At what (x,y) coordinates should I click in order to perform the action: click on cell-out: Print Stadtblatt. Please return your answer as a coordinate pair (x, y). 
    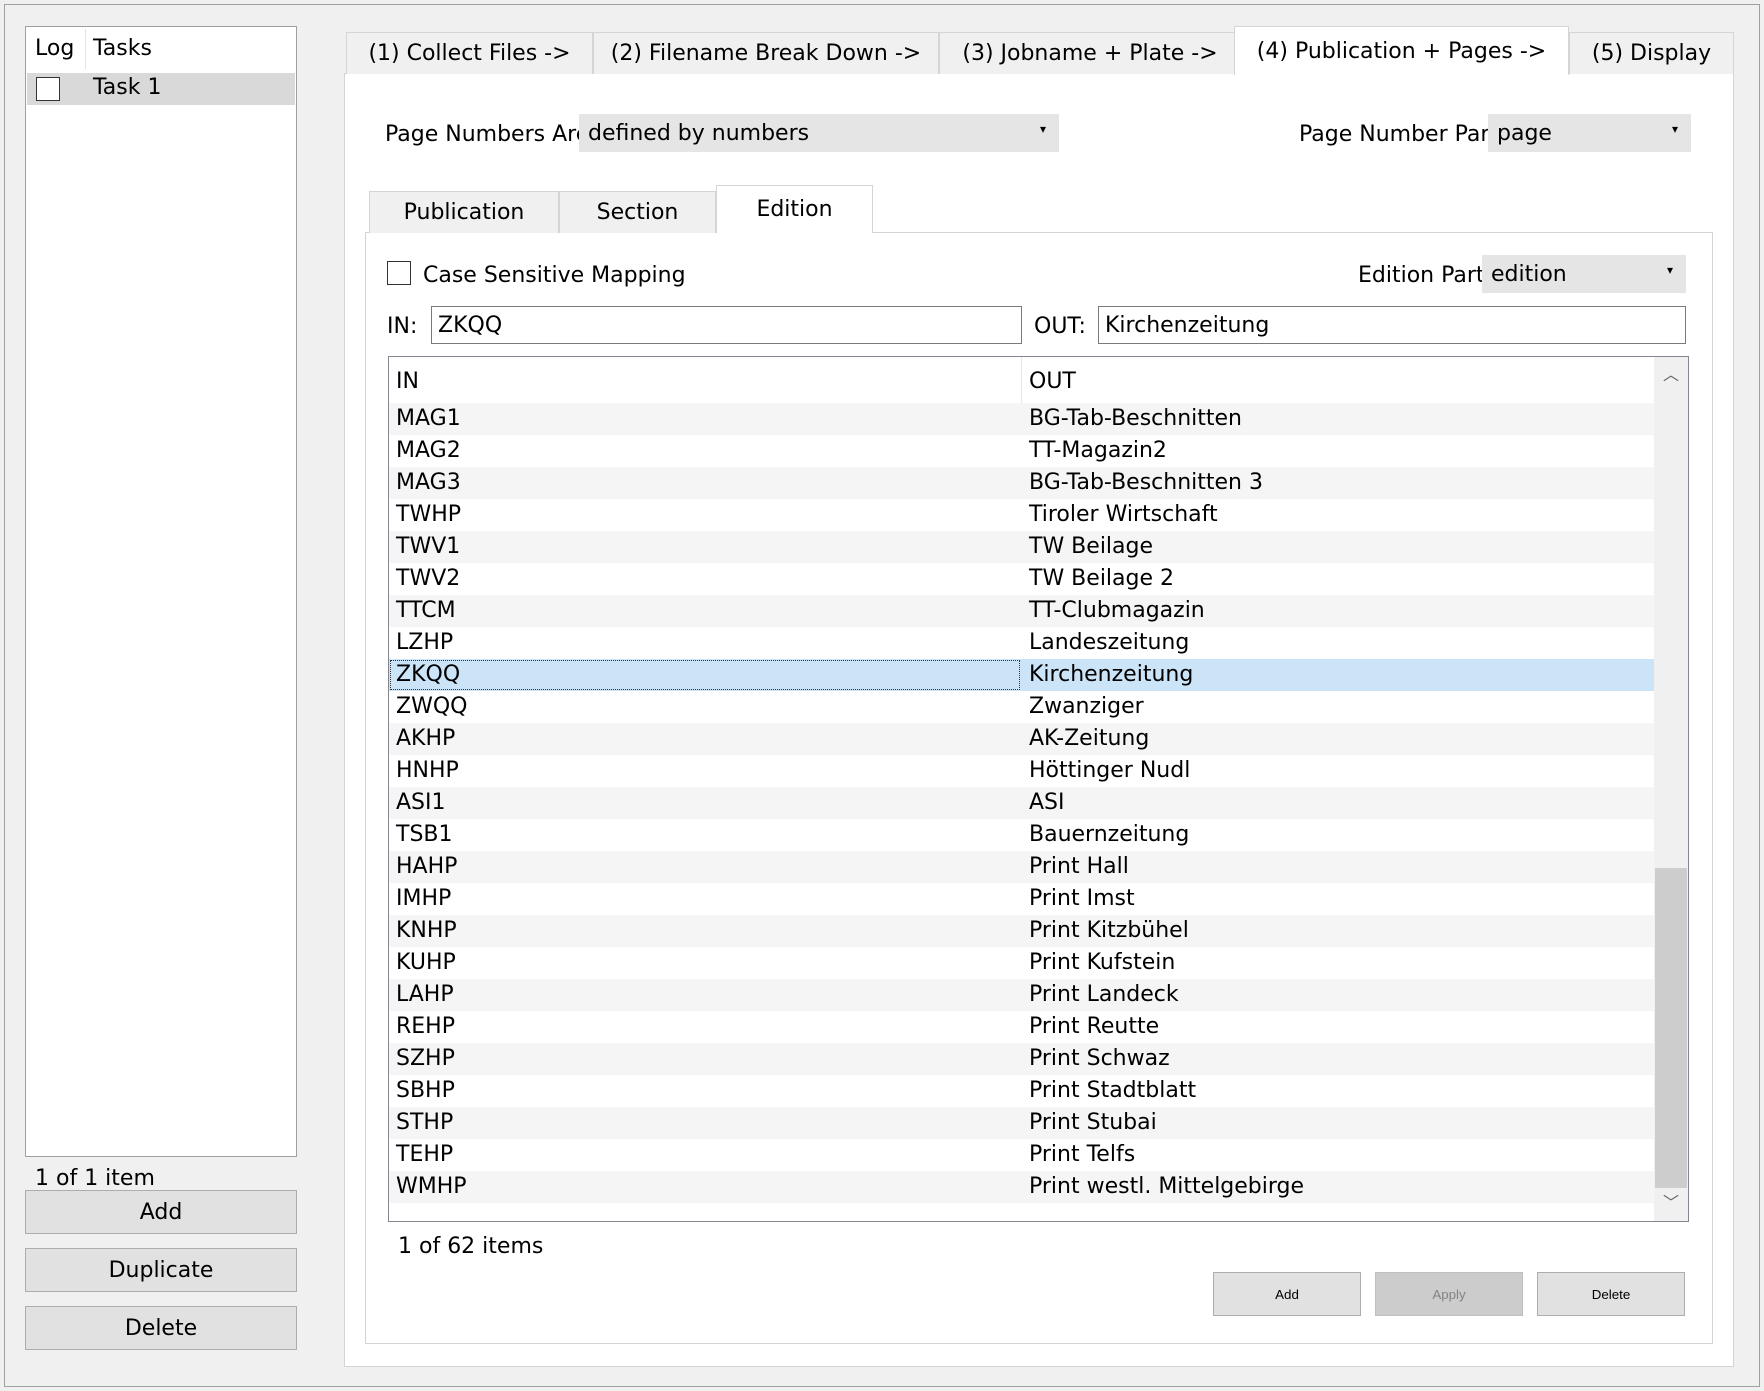
    Looking at the image, I should click on (1113, 1090).